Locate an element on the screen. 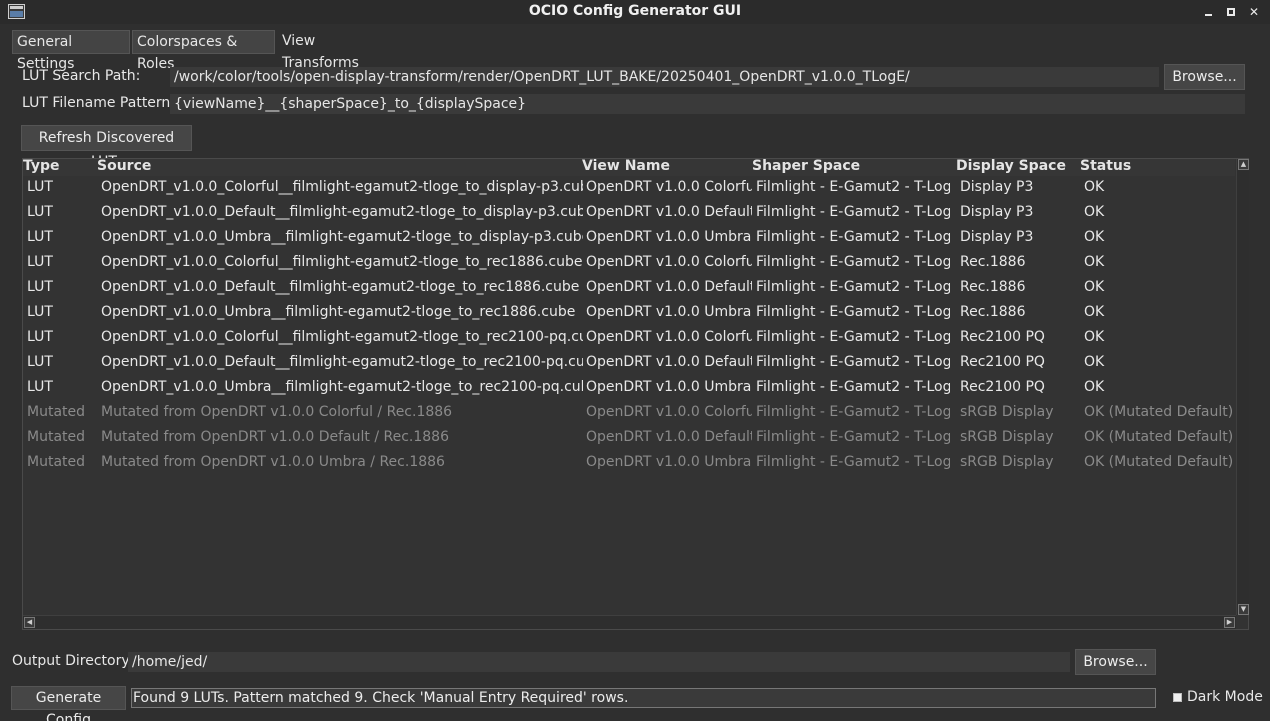 Image resolution: width=1270 pixels, height=721 pixels. column-header-source: Source is located at coordinates (124, 166).